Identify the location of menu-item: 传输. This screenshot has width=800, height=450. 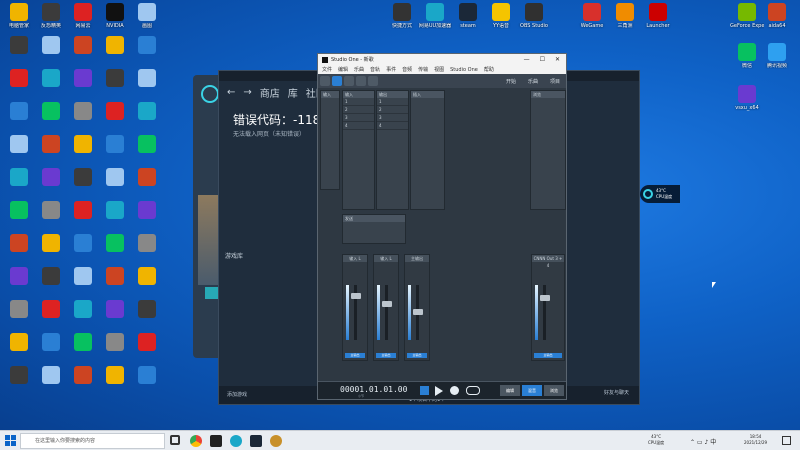
(423, 69).